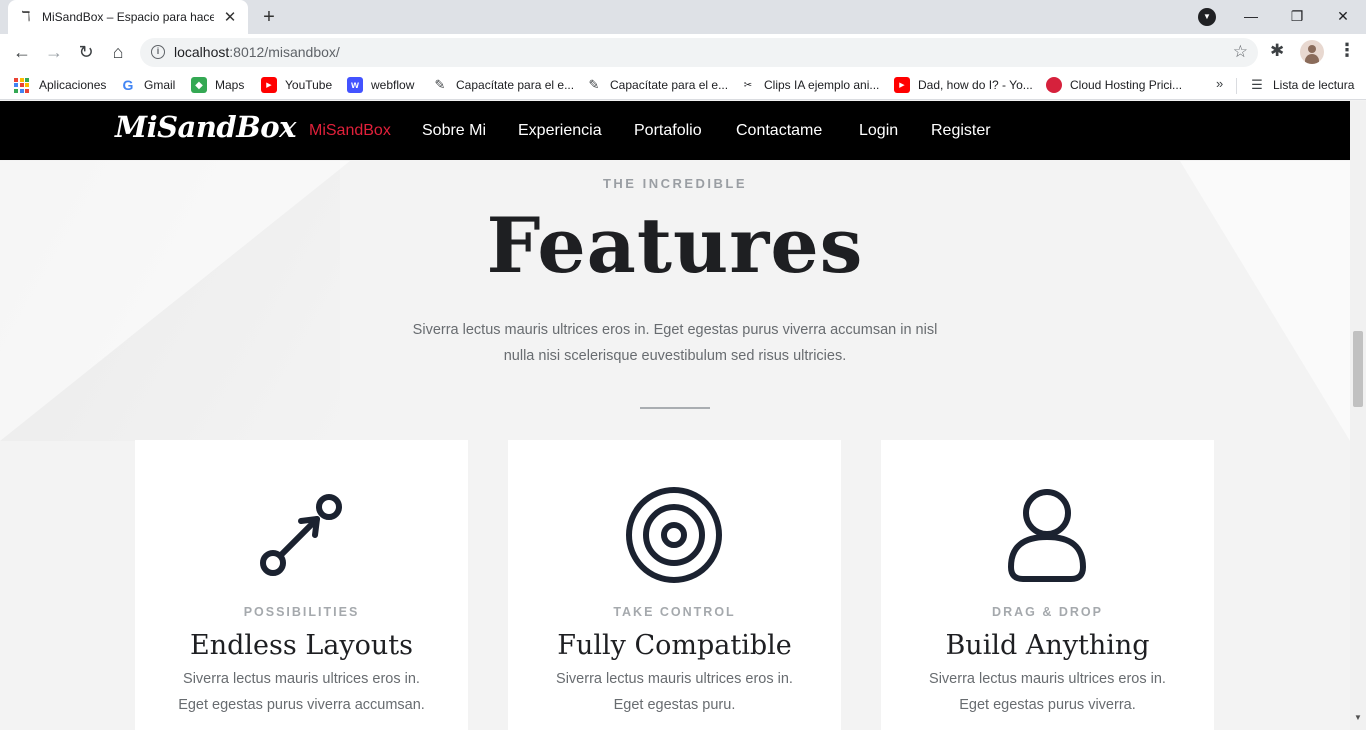 The width and height of the screenshot is (1366, 730). Describe the element at coordinates (674, 535) in the screenshot. I see `target-icon` at that location.